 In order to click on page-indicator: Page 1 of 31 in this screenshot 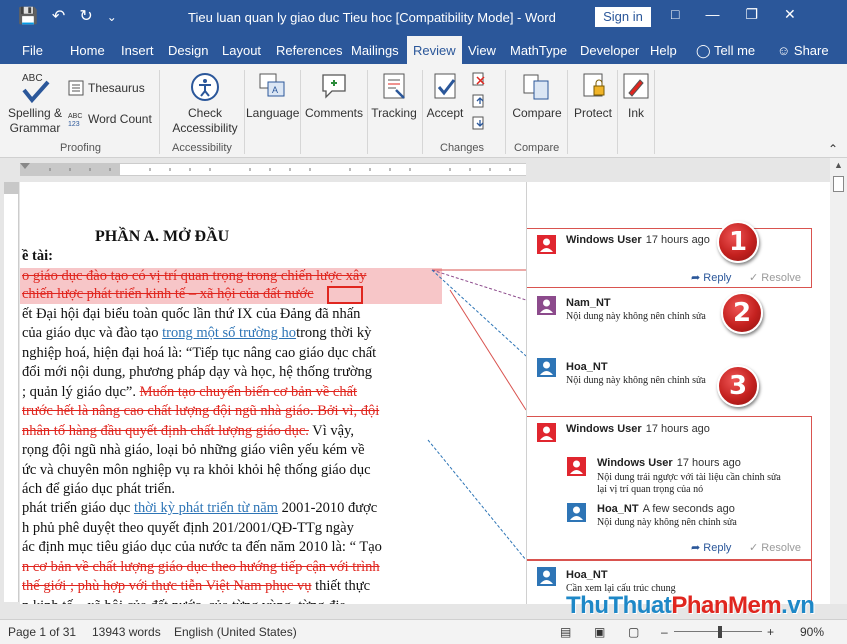, I will do `click(42, 632)`.